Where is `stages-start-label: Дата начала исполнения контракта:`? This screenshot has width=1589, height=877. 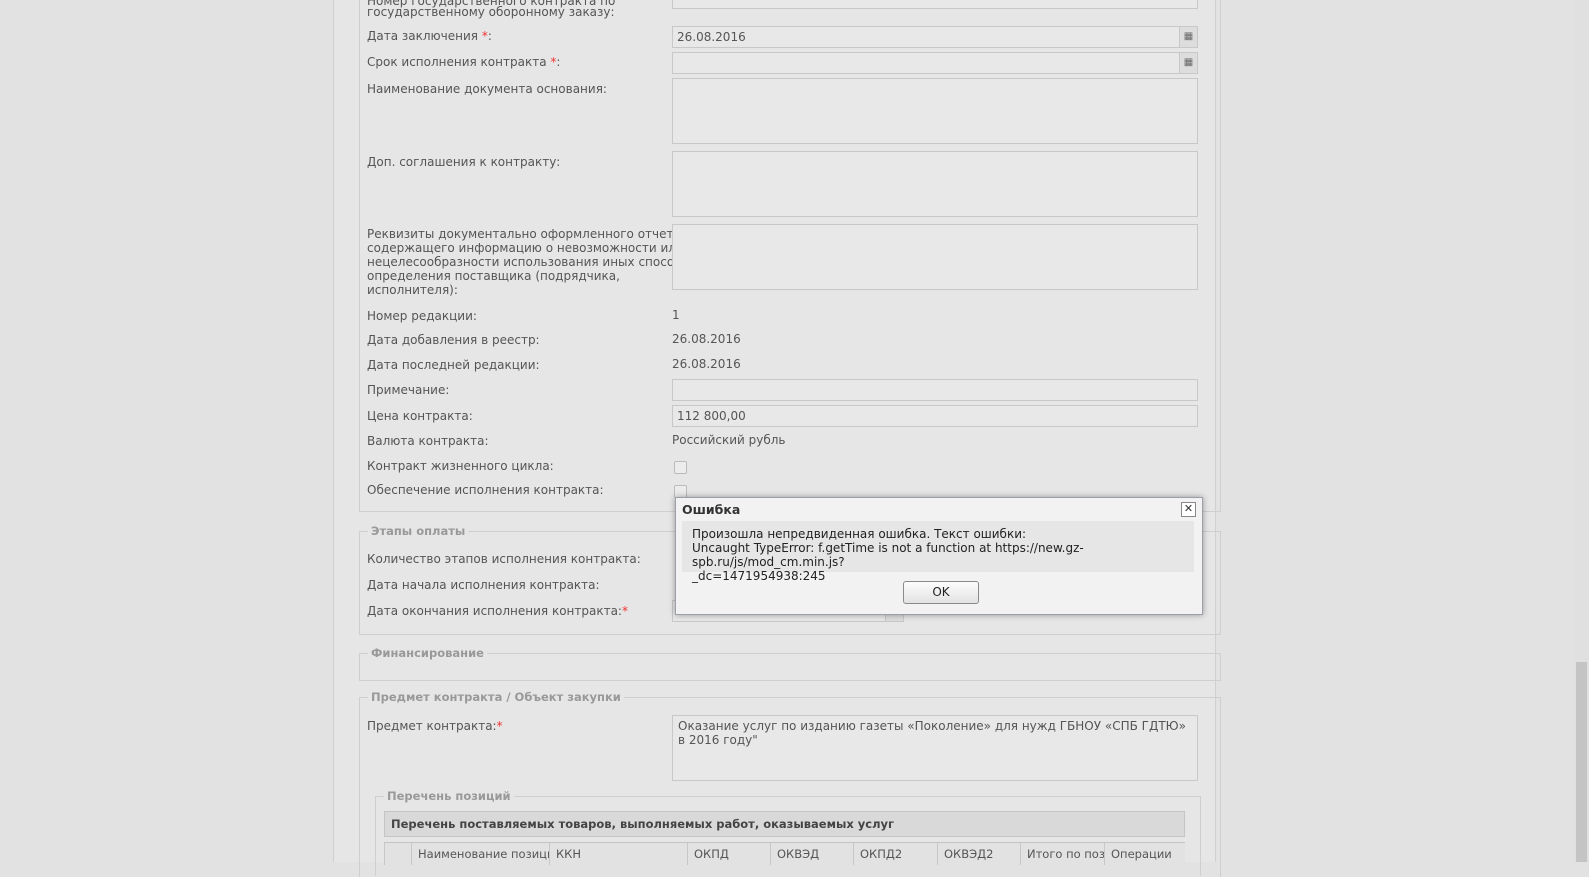
stages-start-label: Дата начала исполнения контракта: is located at coordinates (483, 585).